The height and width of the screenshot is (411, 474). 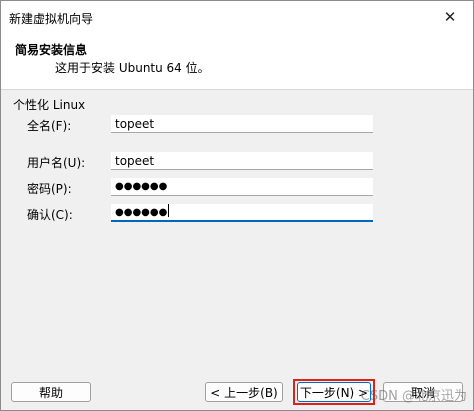 I want to click on cancel-button: 取消, so click(x=423, y=392).